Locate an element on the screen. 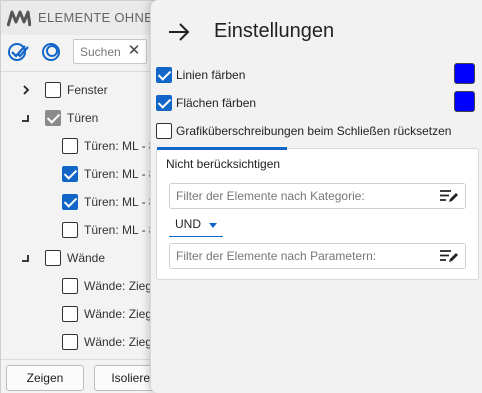 Image resolution: width=482 pixels, height=393 pixels. search-input is located at coordinates (99, 51).